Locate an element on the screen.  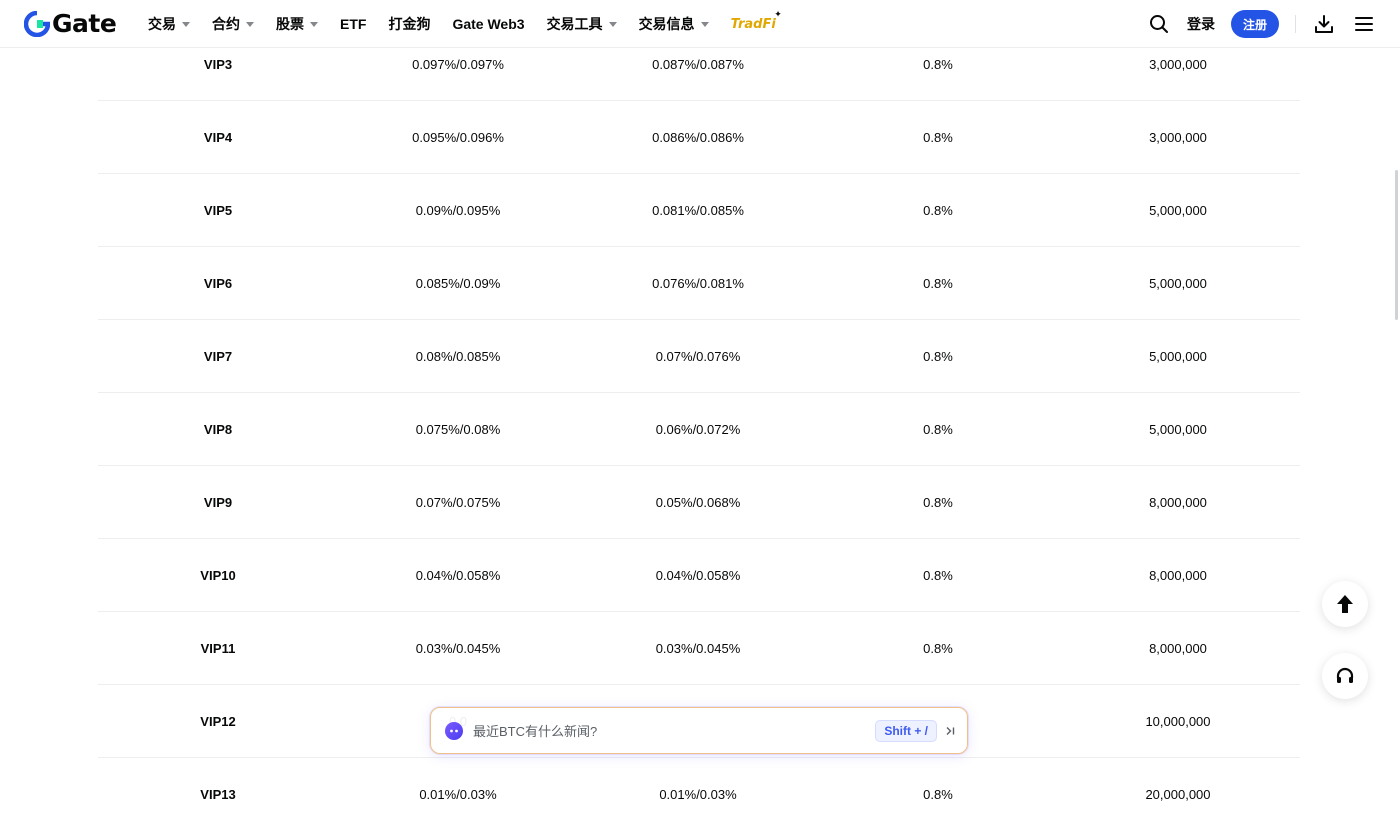
gate-logo-icon is located at coordinates (37, 24).